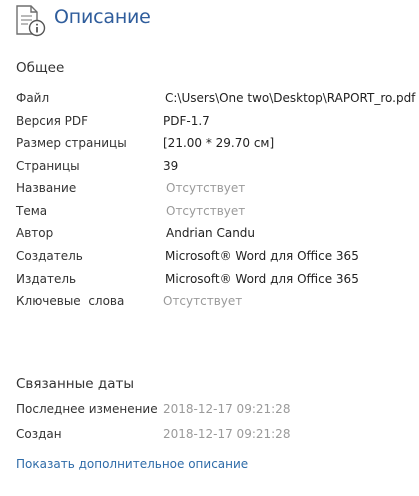  I want to click on document-info-icon, so click(31, 21).